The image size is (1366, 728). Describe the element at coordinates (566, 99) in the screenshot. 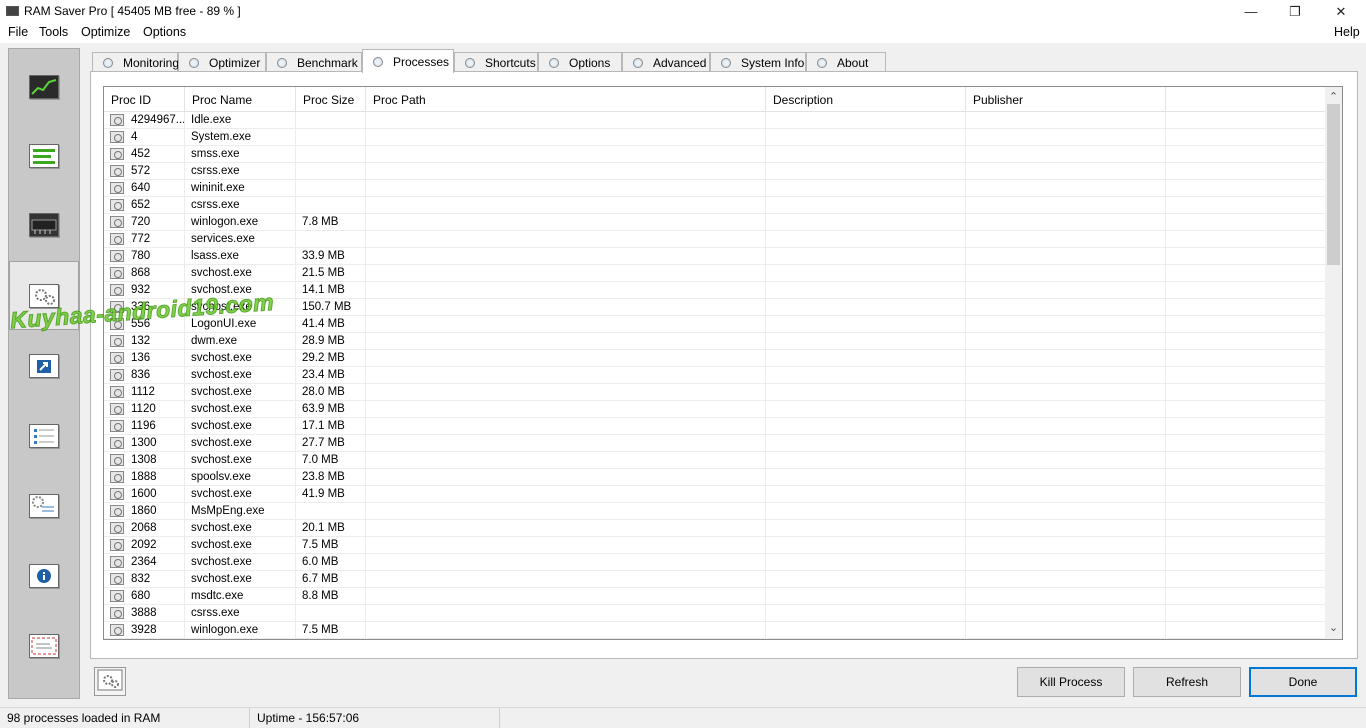

I see `column-header-proc-path: Proc Path` at that location.